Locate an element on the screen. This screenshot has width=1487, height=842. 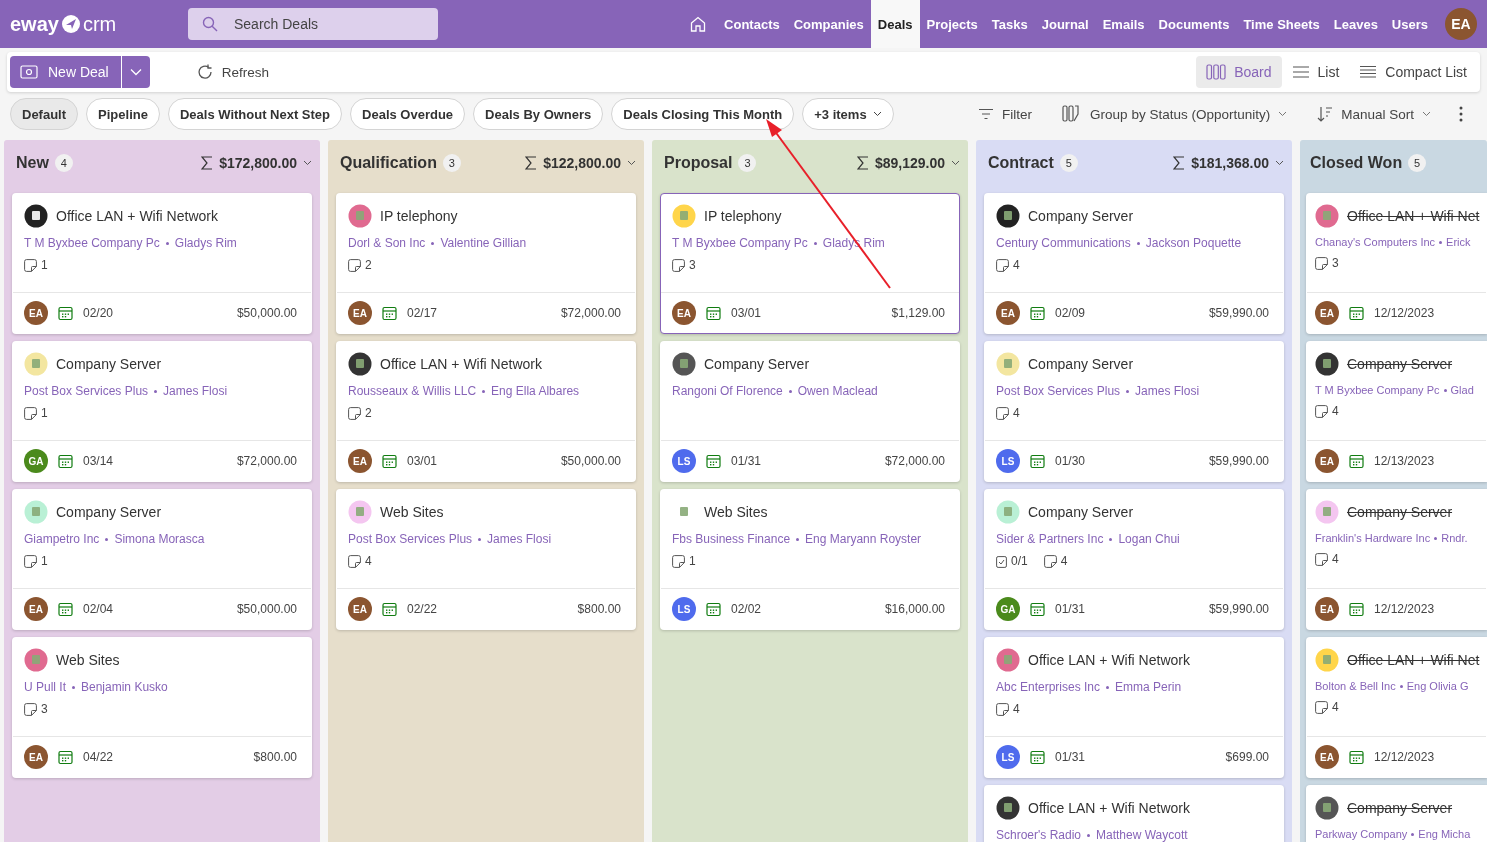
company-link: Dorl & Son Inc is located at coordinates (387, 243).